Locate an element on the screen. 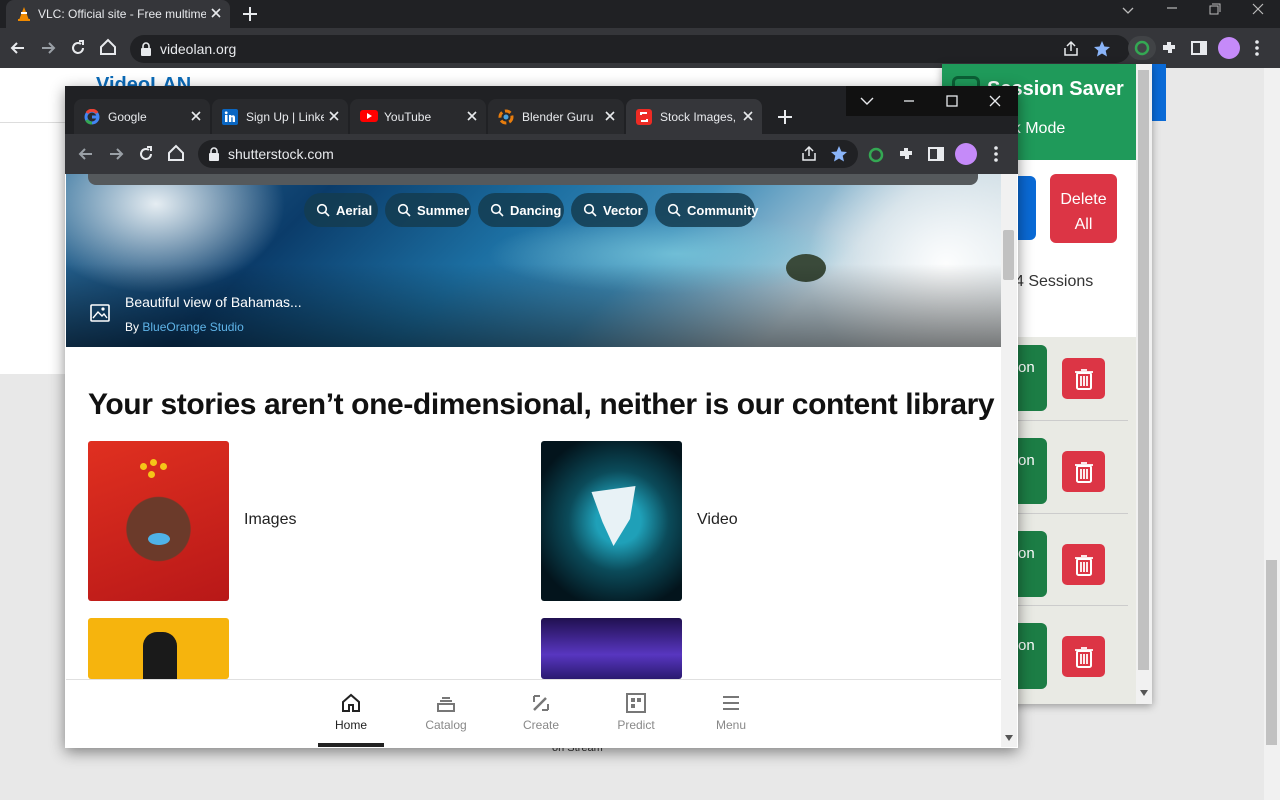  nav-label: Create is located at coordinates (541, 725).